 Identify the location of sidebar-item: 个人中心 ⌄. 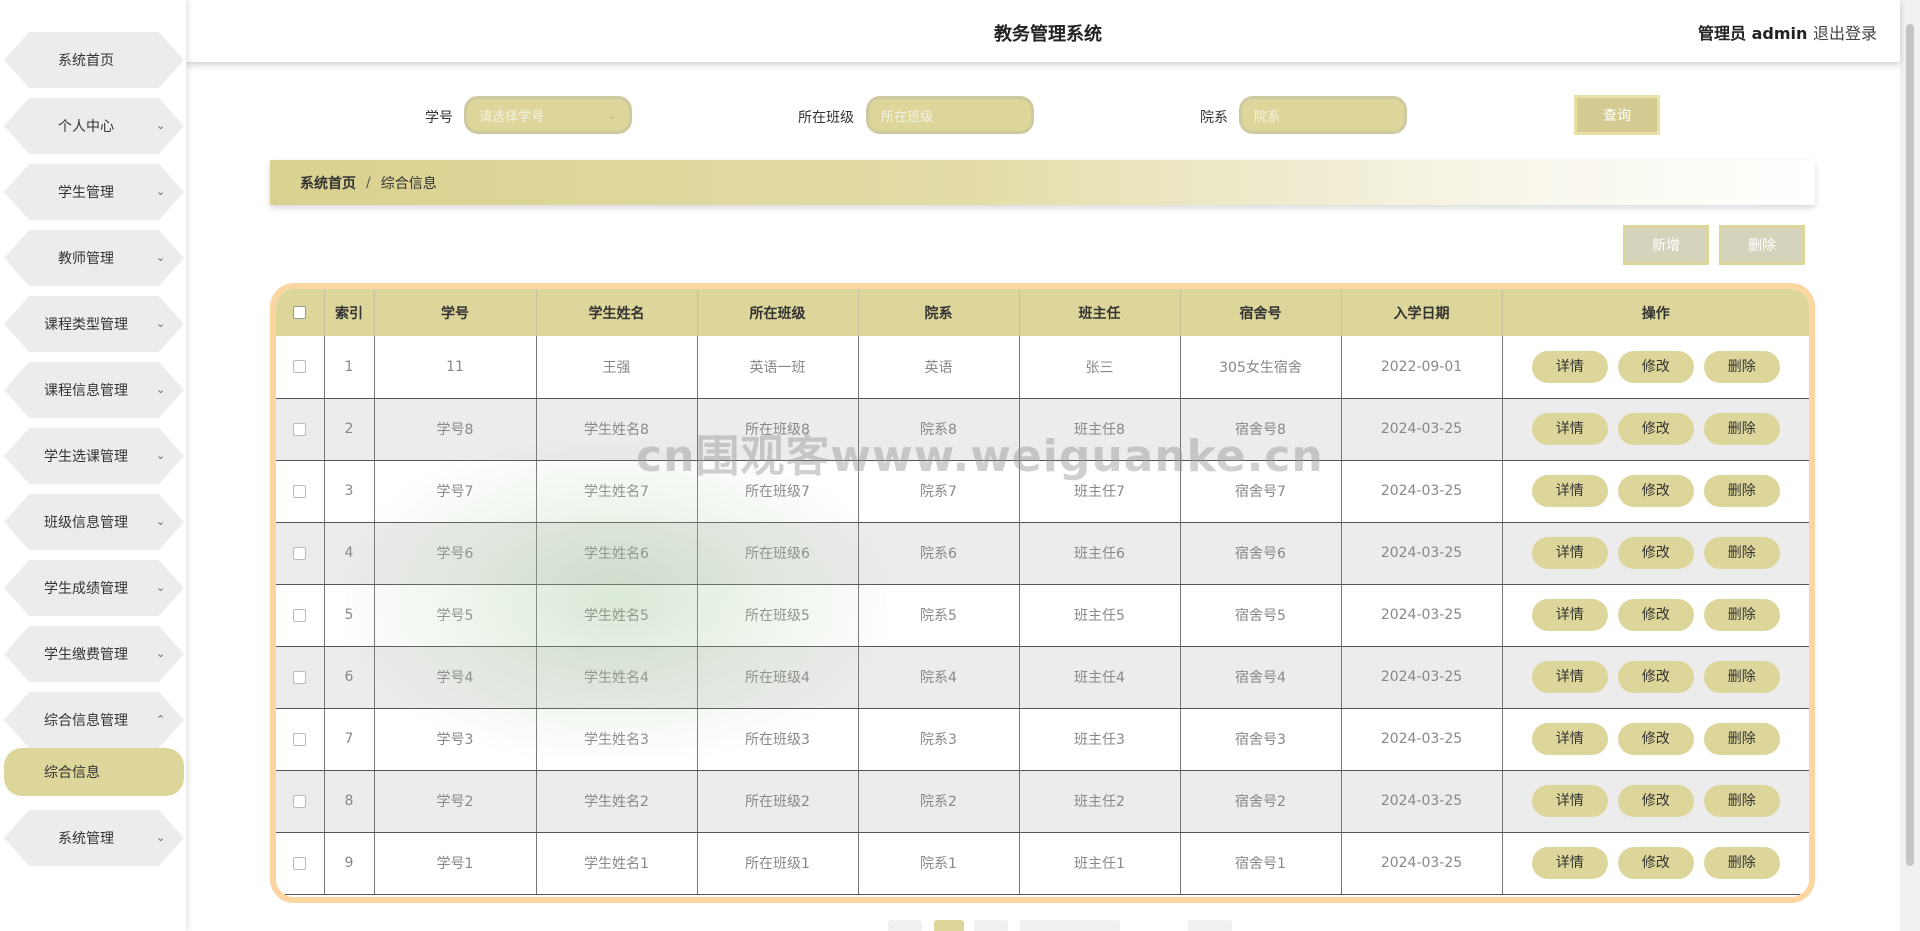
(94, 126).